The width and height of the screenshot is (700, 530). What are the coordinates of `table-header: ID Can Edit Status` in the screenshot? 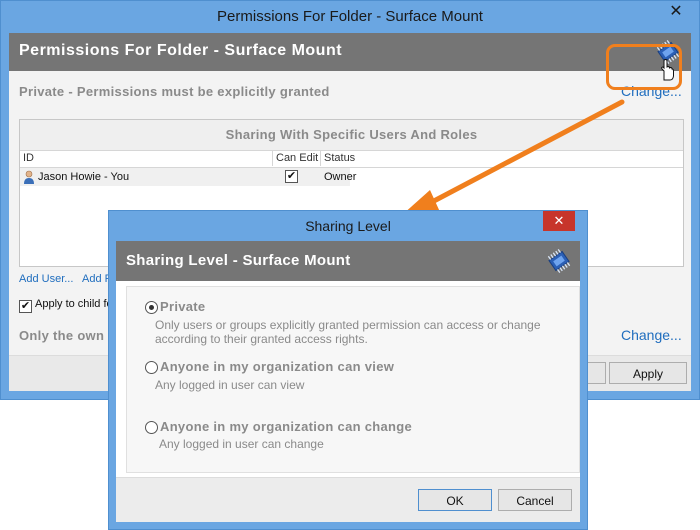 It's located at (351, 159).